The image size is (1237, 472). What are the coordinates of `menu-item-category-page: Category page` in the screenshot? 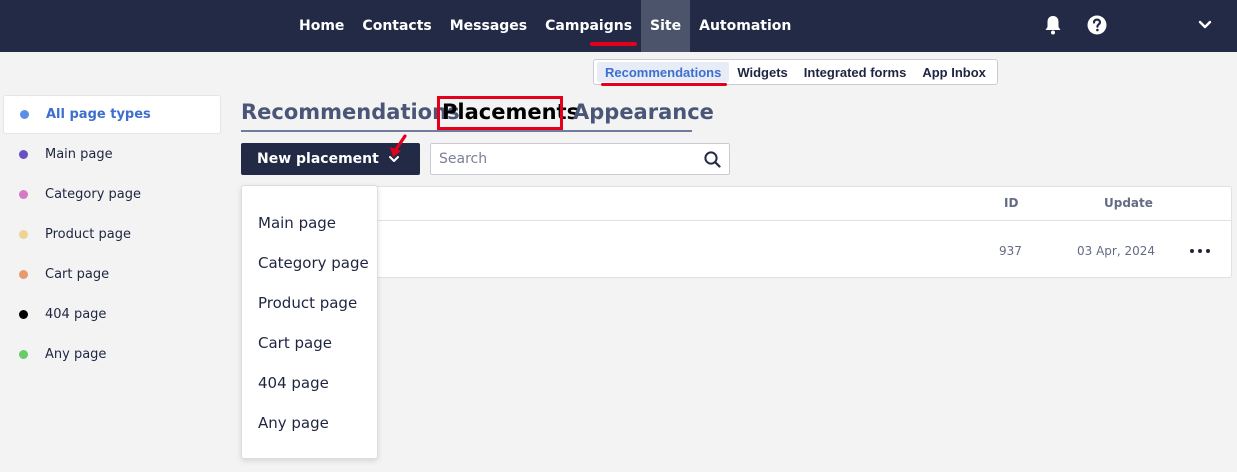 It's located at (313, 263).